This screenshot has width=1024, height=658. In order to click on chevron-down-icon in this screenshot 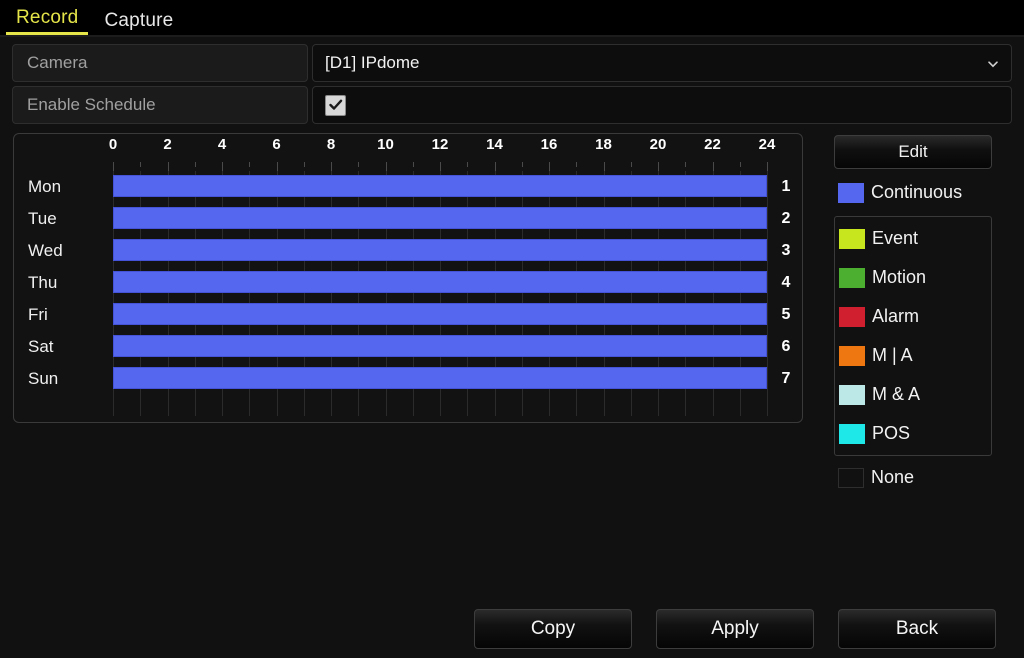, I will do `click(993, 63)`.